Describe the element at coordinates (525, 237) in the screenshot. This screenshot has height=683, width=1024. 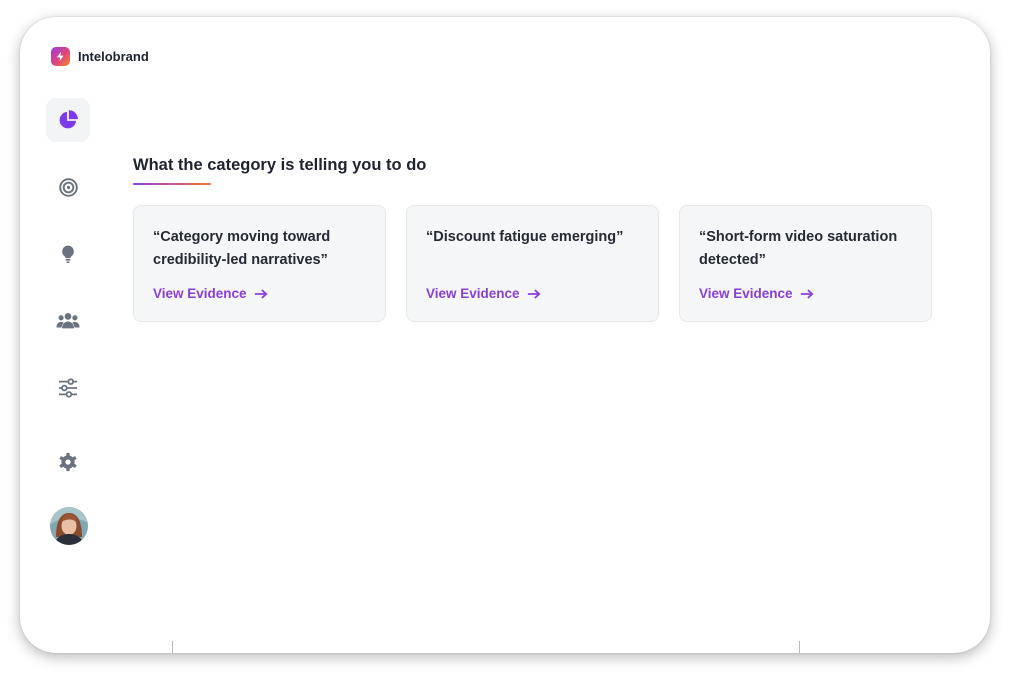
I see `card-quote: “Discount fatigue emerging”` at that location.